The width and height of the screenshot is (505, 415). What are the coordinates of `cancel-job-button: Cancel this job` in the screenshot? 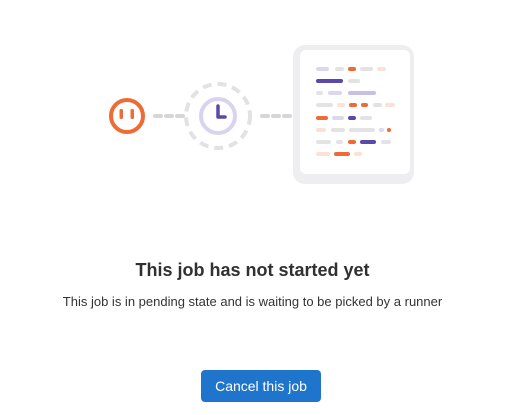 It's located at (261, 386).